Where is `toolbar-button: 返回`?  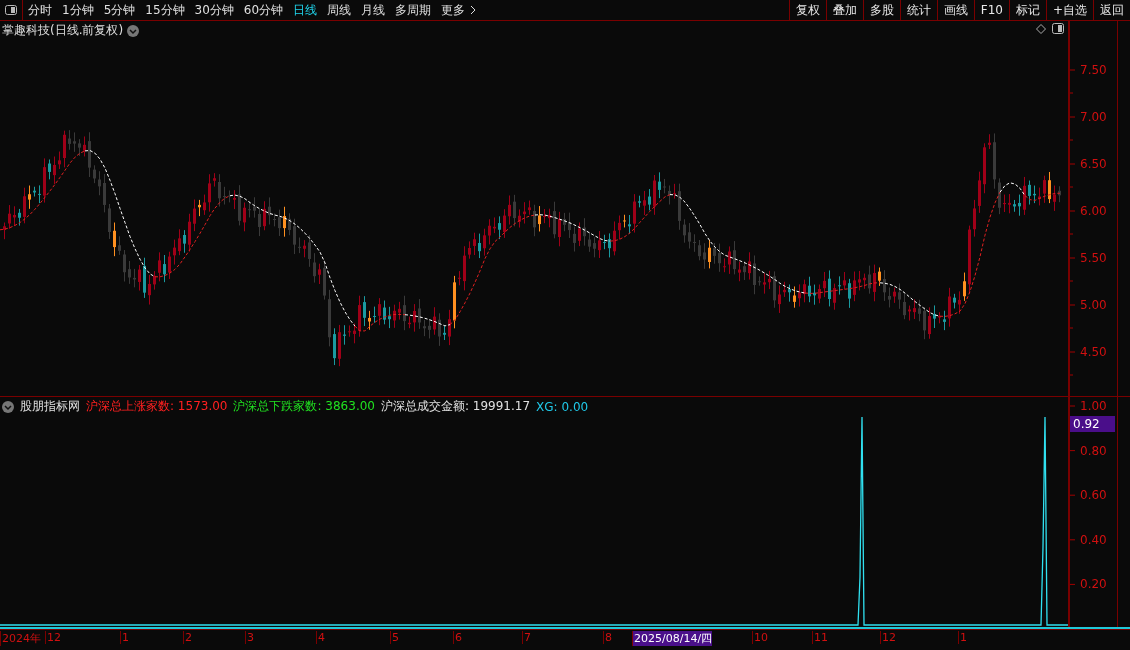 toolbar-button: 返回 is located at coordinates (1111, 10).